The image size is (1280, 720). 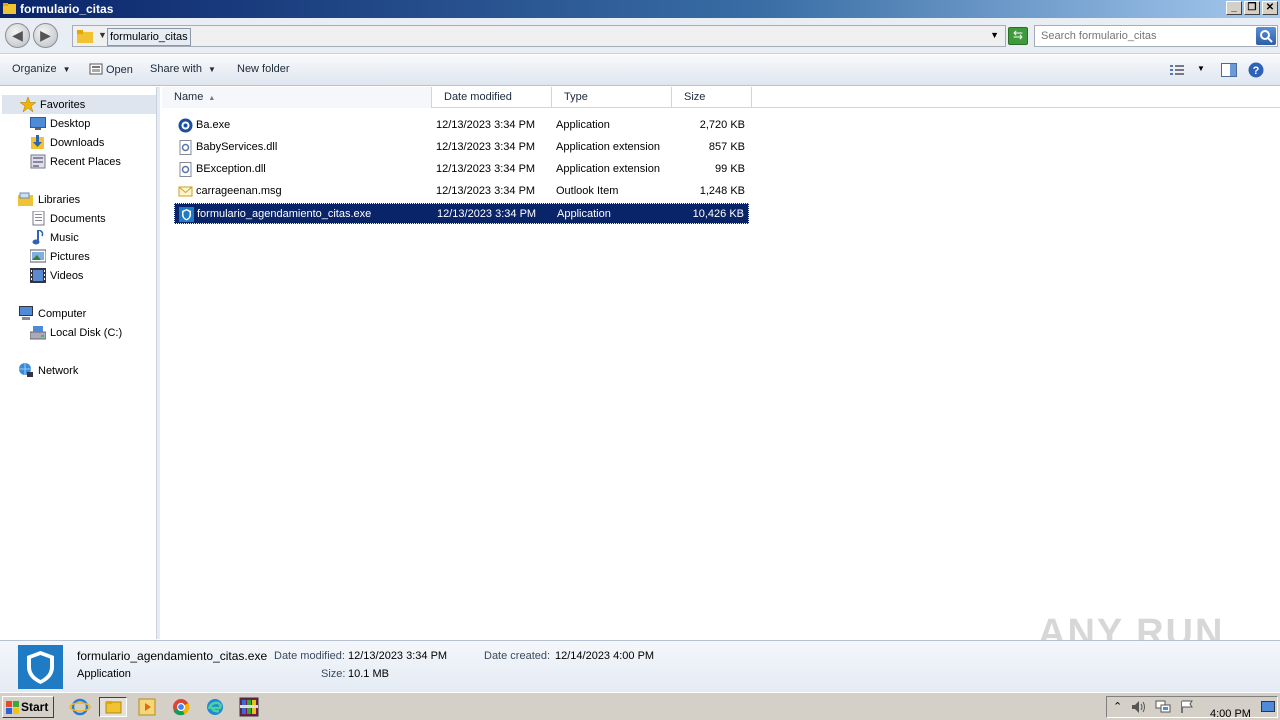 What do you see at coordinates (237, 147) in the screenshot?
I see `file-name: BabyServices.dll` at bounding box center [237, 147].